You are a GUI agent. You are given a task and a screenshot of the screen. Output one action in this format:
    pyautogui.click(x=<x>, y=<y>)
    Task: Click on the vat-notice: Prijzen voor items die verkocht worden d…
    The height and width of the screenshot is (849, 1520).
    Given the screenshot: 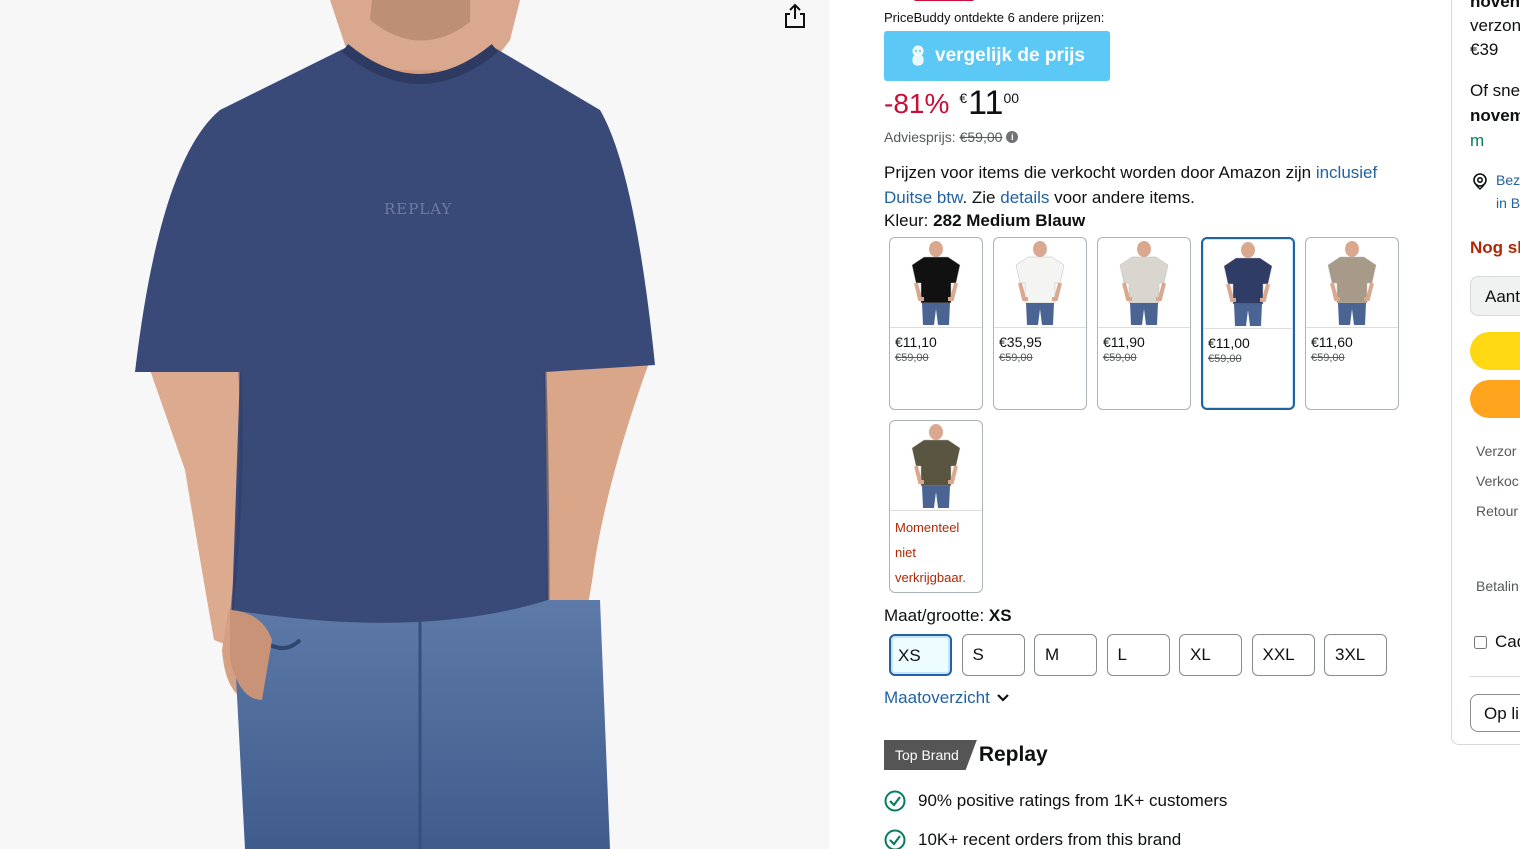 What is the action you would take?
    pyautogui.click(x=1154, y=185)
    